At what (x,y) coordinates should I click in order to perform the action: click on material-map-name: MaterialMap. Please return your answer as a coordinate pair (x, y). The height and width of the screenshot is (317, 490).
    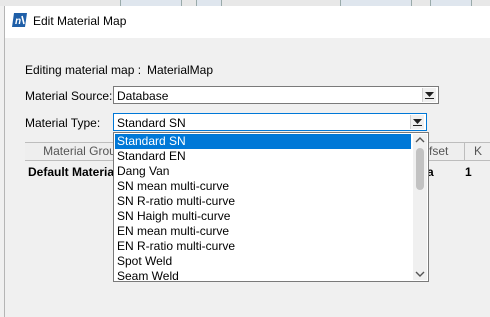
    Looking at the image, I should click on (180, 70).